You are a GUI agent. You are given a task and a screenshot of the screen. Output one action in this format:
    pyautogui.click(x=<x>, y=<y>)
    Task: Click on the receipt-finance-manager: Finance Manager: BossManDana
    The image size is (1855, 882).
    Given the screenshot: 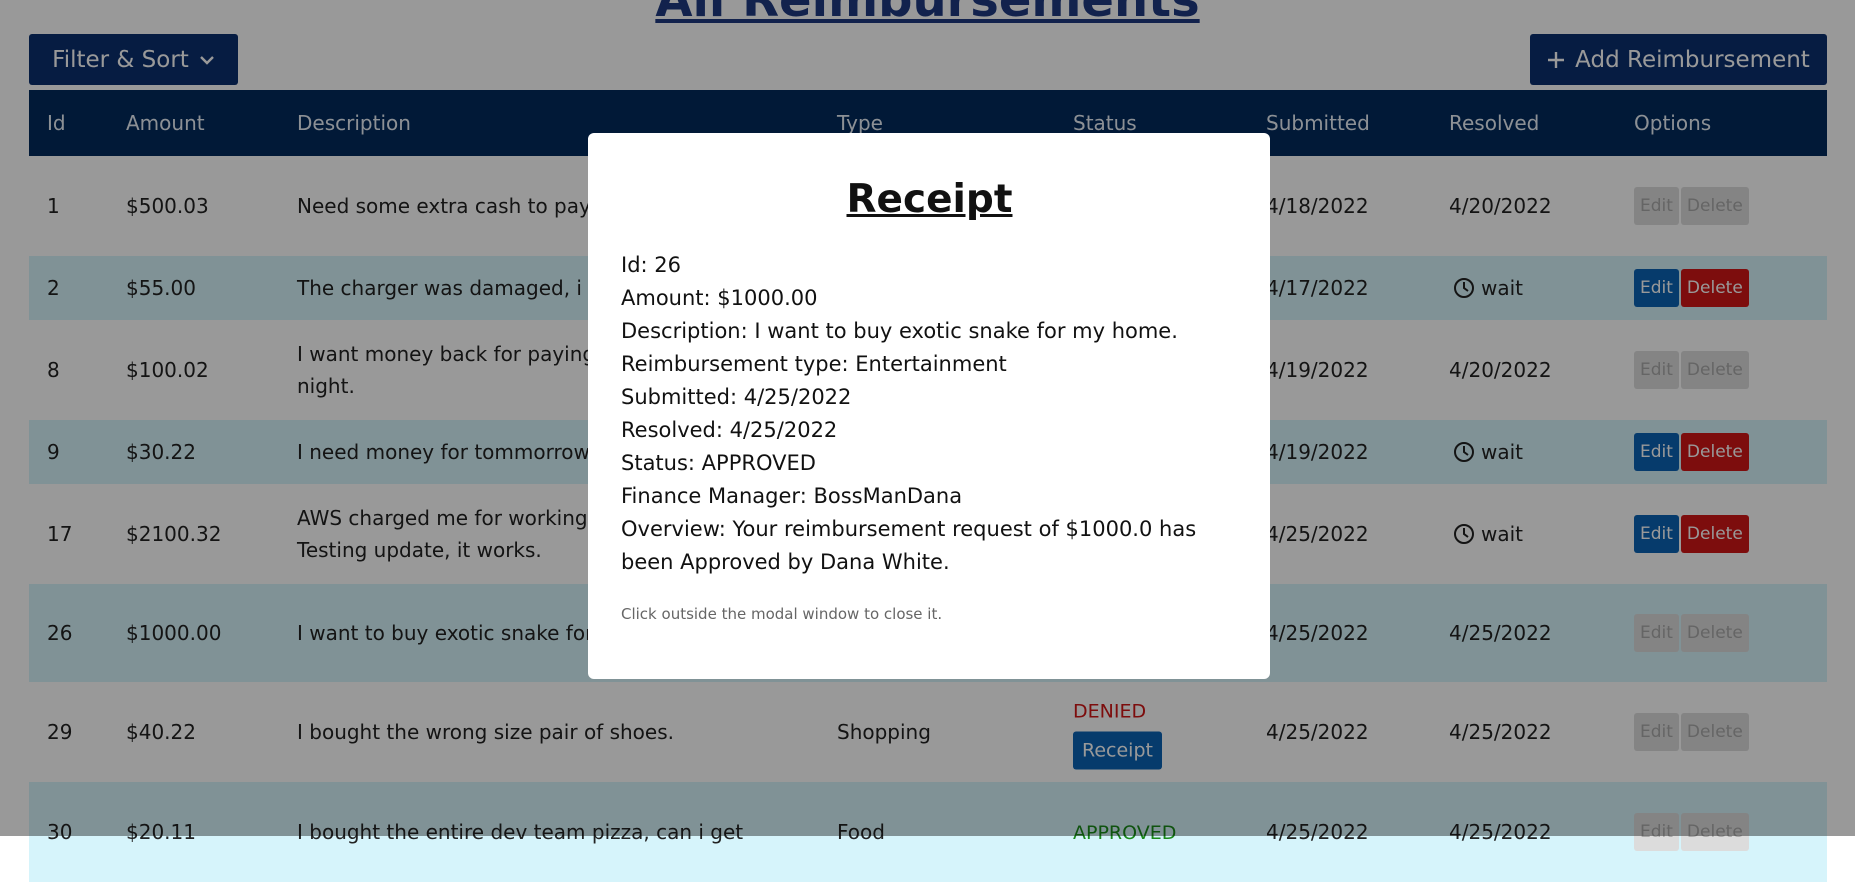 What is the action you would take?
    pyautogui.click(x=792, y=496)
    